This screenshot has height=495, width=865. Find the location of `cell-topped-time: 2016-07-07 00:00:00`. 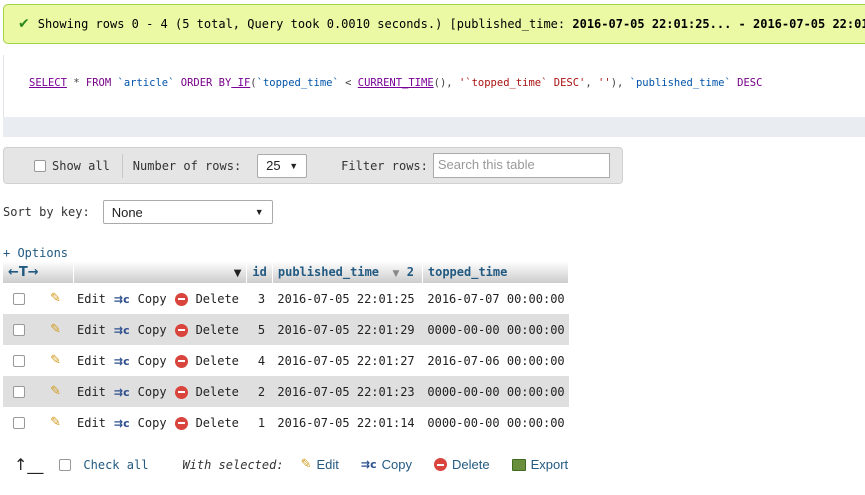

cell-topped-time: 2016-07-07 00:00:00 is located at coordinates (495, 298).